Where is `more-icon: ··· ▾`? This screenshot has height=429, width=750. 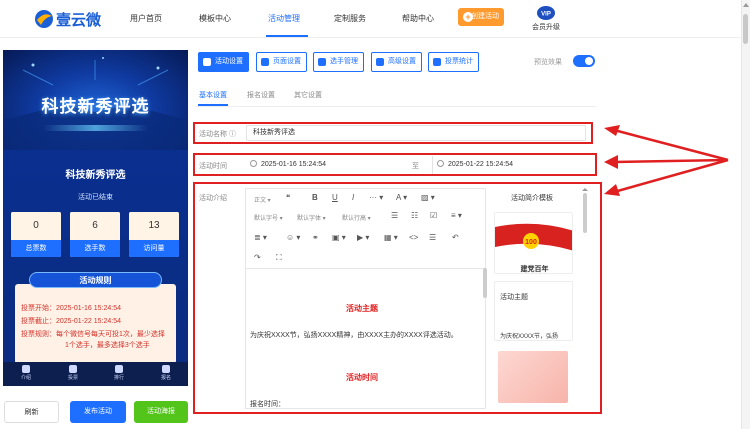 more-icon: ··· ▾ is located at coordinates (376, 197).